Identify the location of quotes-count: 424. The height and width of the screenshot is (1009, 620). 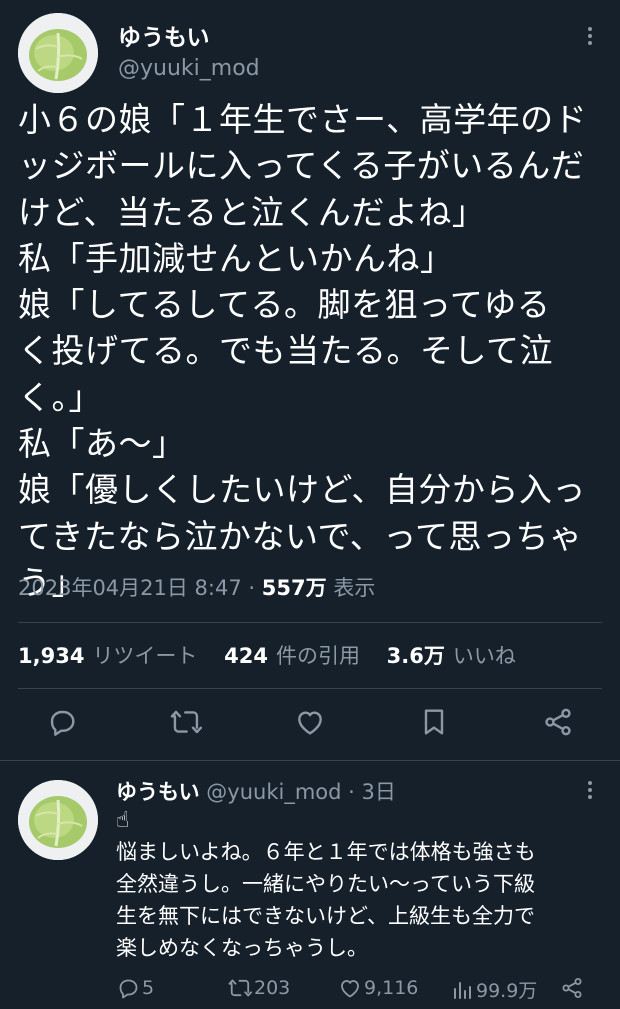
(246, 656).